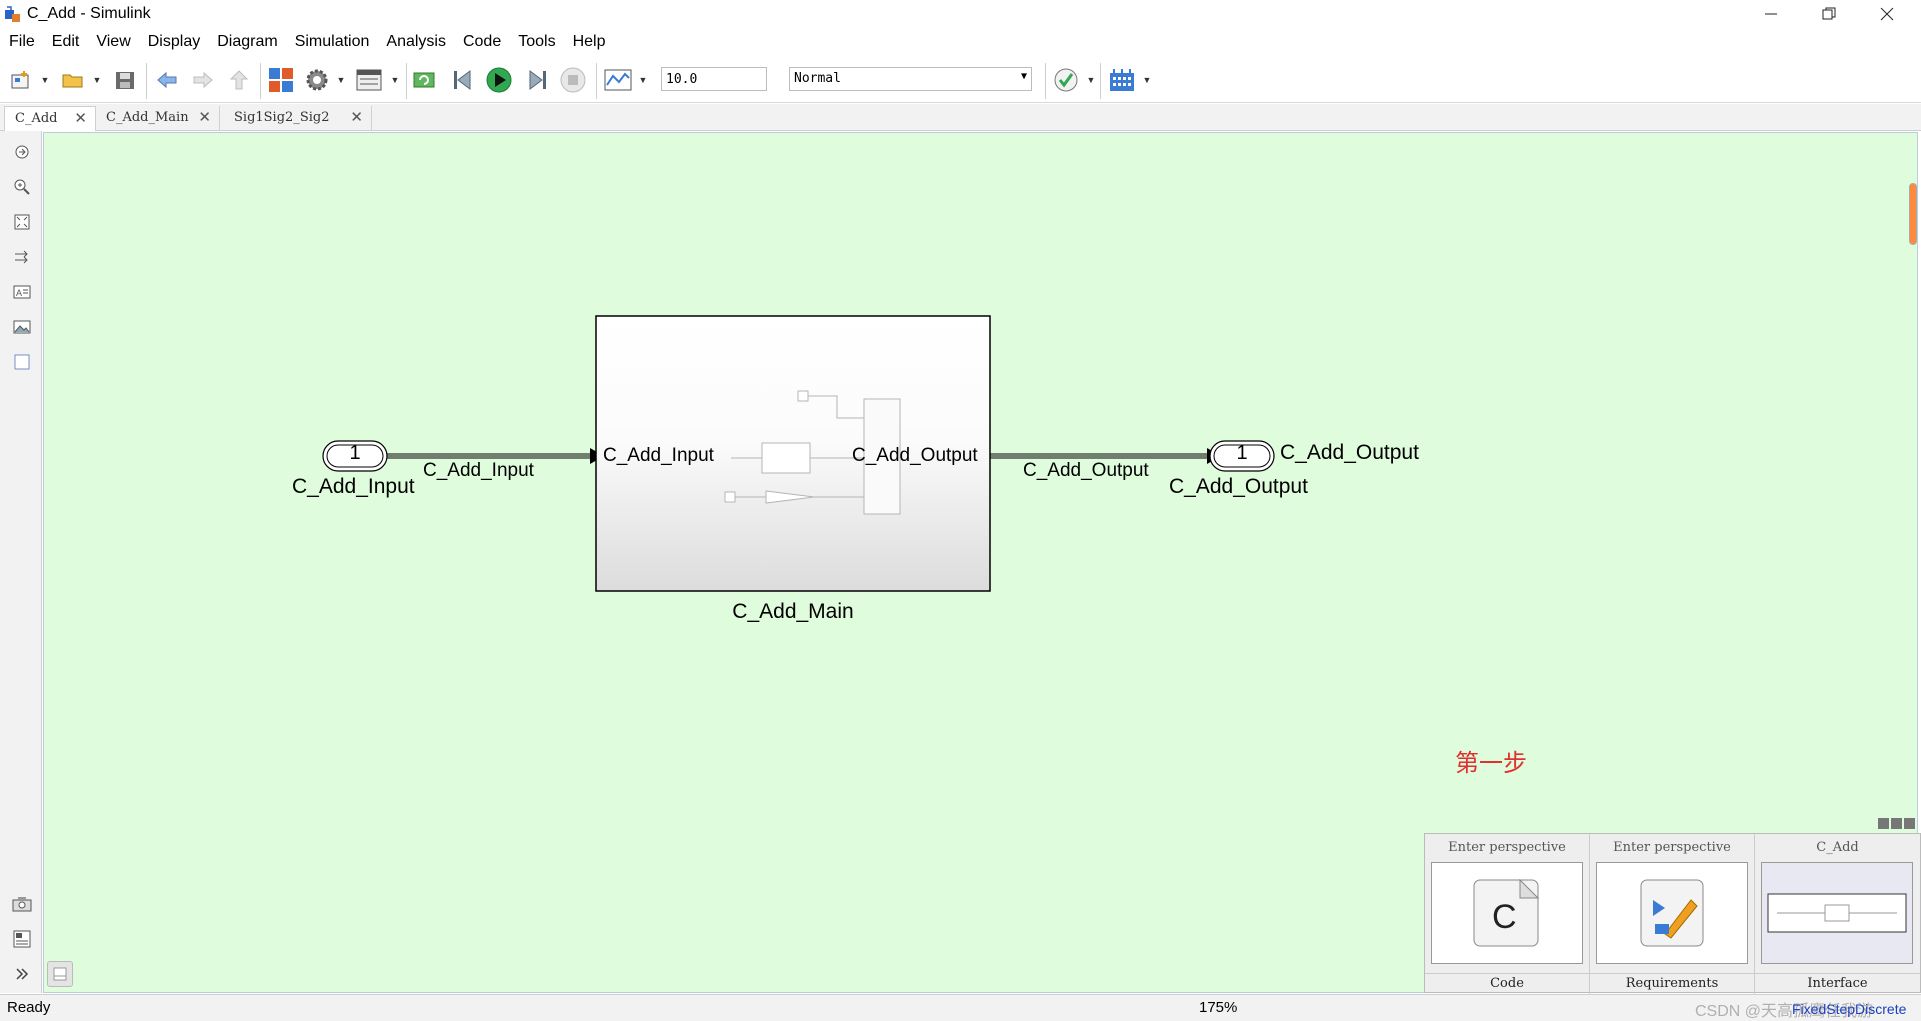 This screenshot has width=1921, height=1021. What do you see at coordinates (22, 904) in the screenshot?
I see `screenshot-button` at bounding box center [22, 904].